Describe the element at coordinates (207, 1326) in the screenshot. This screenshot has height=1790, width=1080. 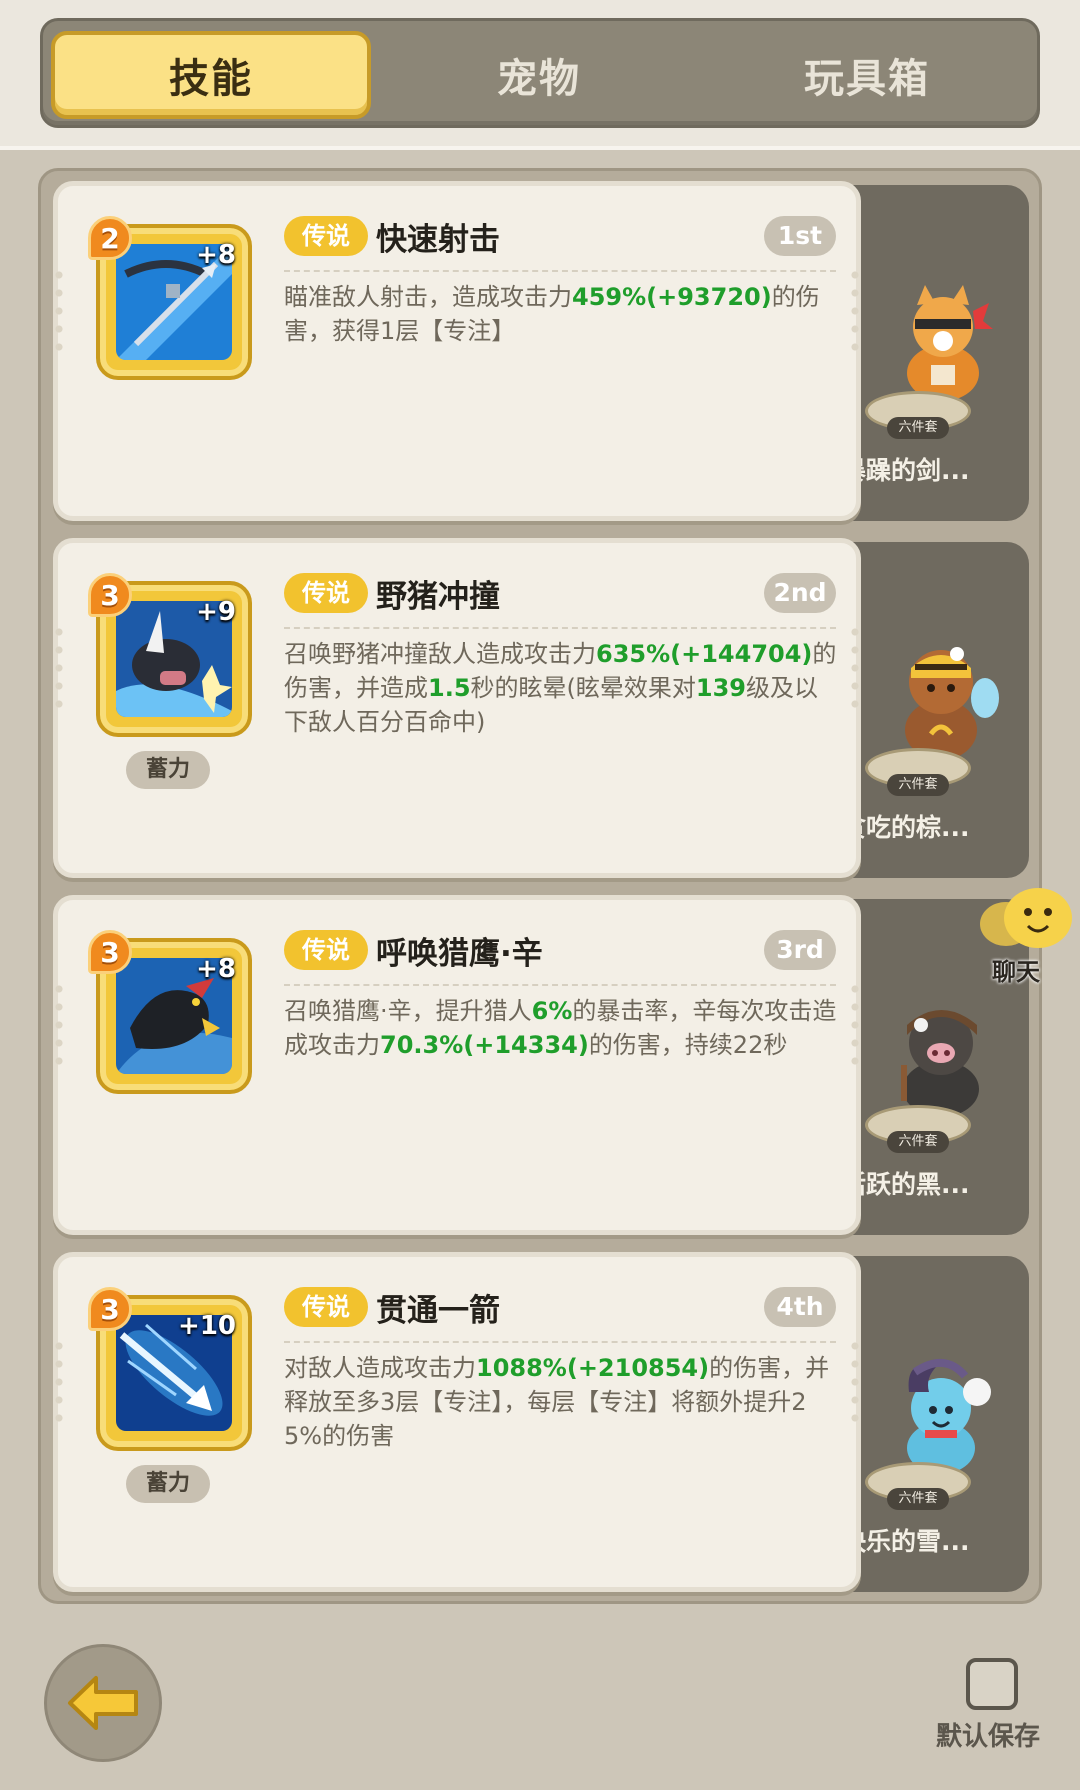
I see `skill-plus-badge: +10` at that location.